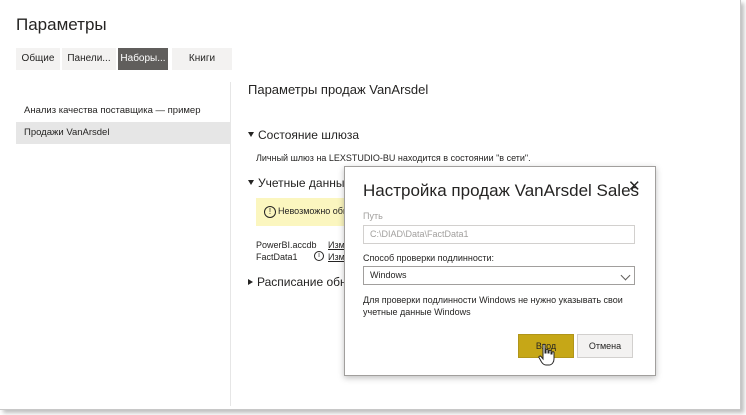 Image resolution: width=746 pixels, height=415 pixels. I want to click on tab-general: Общие, so click(38, 59).